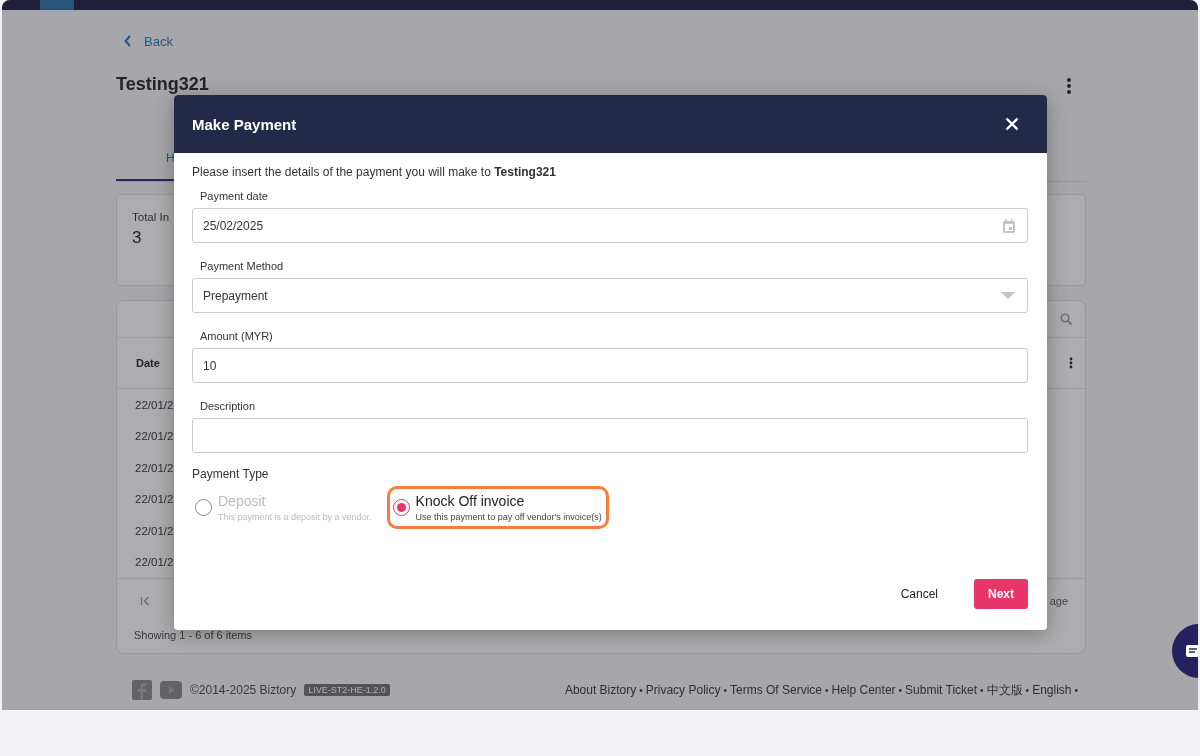 This screenshot has width=1200, height=756. What do you see at coordinates (148, 363) in the screenshot?
I see `column-header: Date` at bounding box center [148, 363].